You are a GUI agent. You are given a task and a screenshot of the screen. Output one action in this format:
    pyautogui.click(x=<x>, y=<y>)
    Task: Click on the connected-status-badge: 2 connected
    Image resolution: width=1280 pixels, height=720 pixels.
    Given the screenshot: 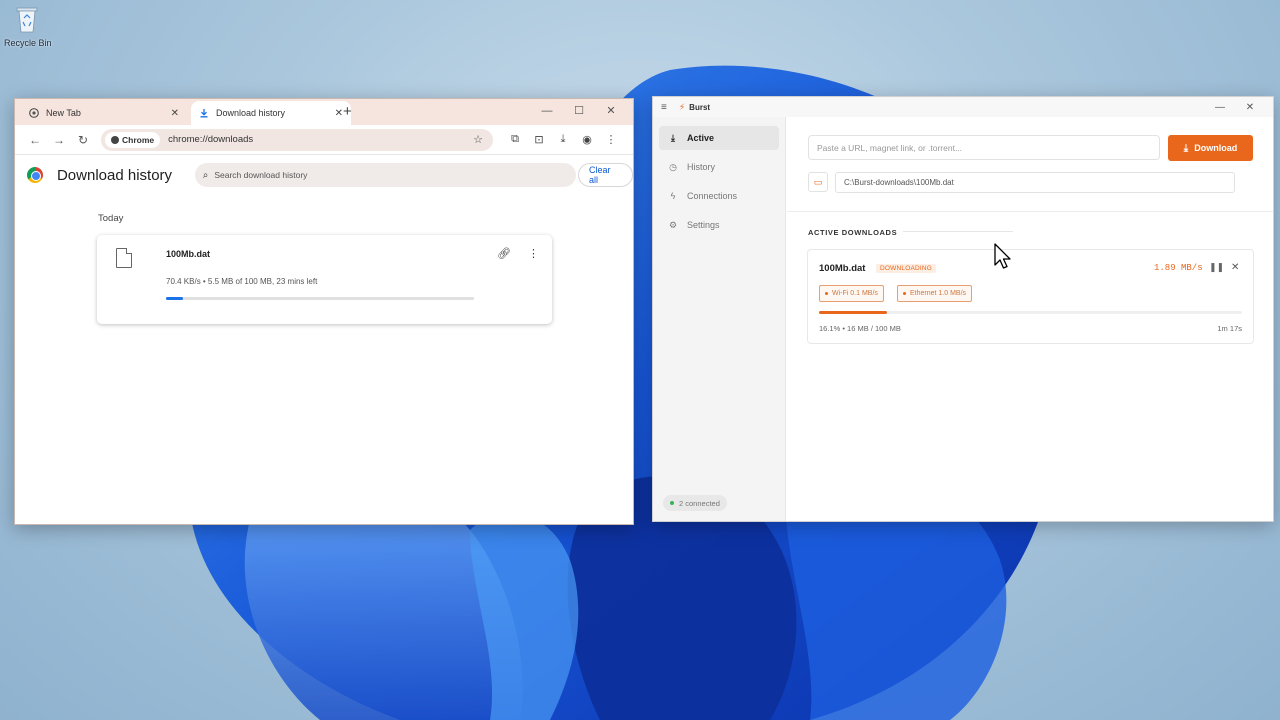 What is the action you would take?
    pyautogui.click(x=695, y=503)
    